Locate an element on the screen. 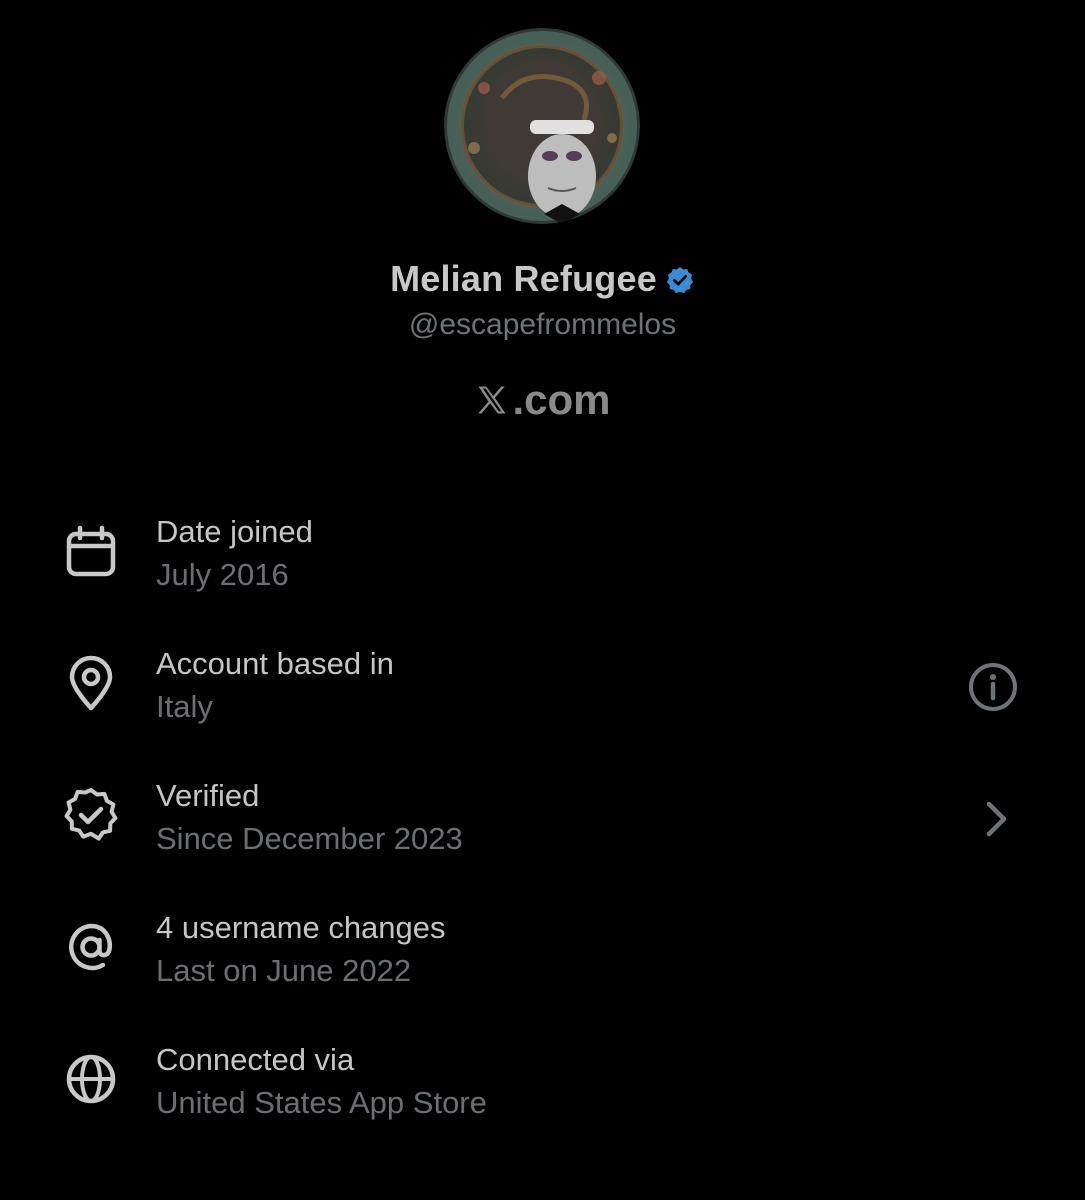 Image resolution: width=1085 pixels, height=1200 pixels. row-text: Date joined July 2016 is located at coordinates (234, 555).